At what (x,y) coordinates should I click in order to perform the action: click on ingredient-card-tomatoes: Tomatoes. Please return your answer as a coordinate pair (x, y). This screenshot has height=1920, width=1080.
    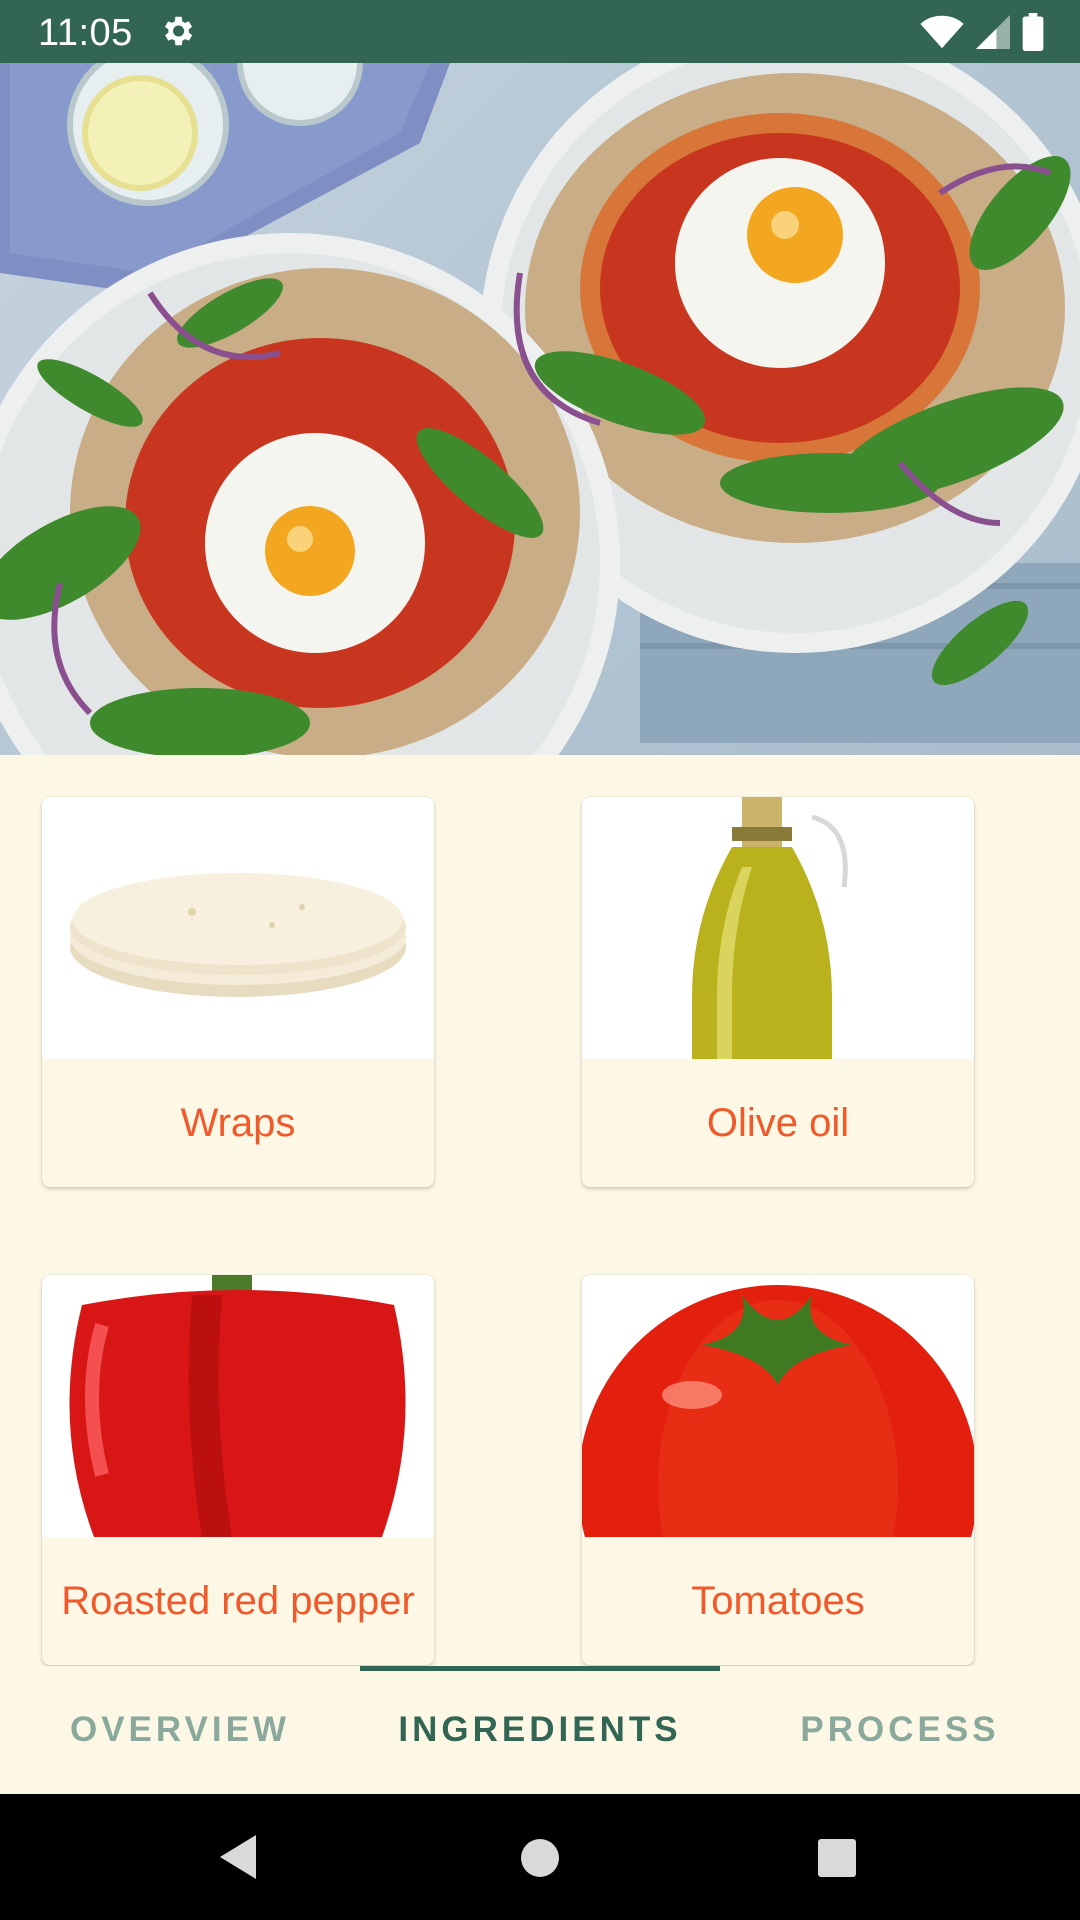
    Looking at the image, I should click on (778, 1470).